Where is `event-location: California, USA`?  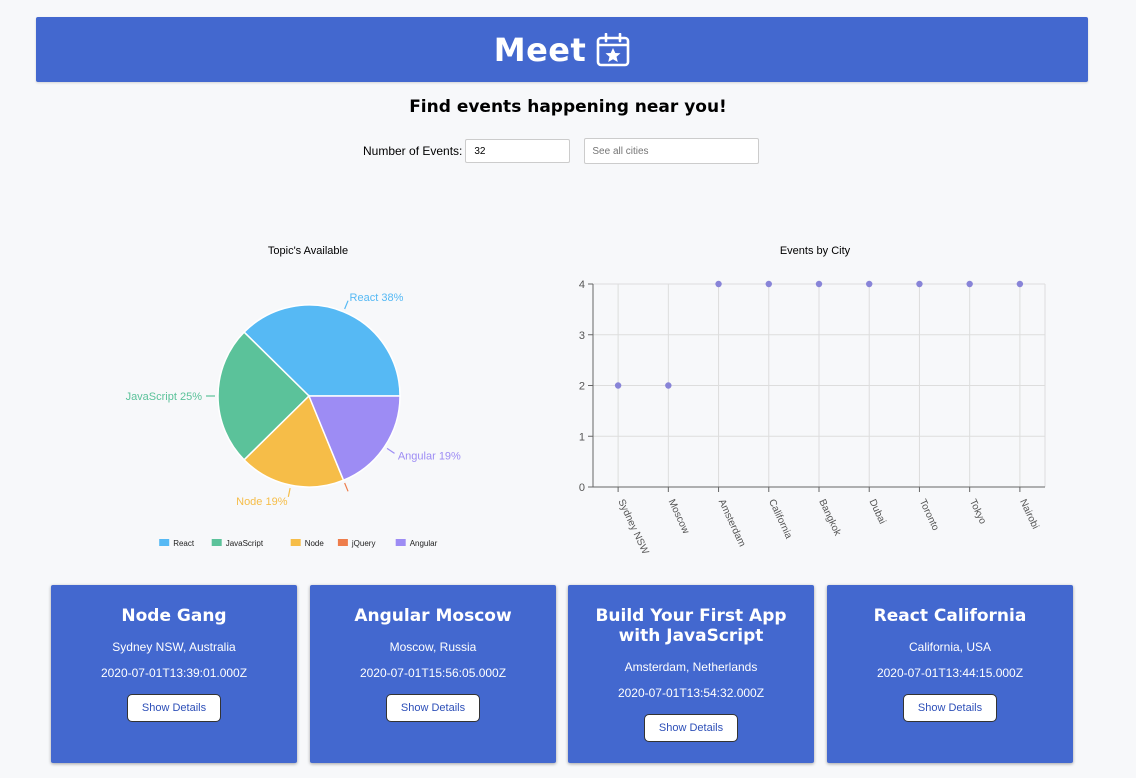 event-location: California, USA is located at coordinates (950, 647).